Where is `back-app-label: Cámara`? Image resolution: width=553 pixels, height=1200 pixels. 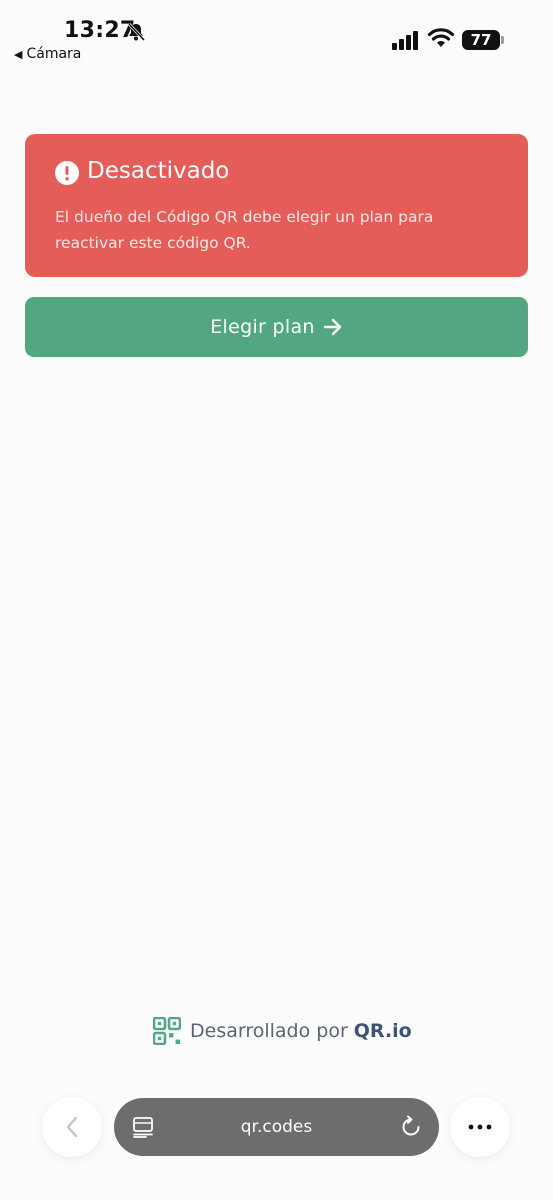
back-app-label: Cámara is located at coordinates (54, 54).